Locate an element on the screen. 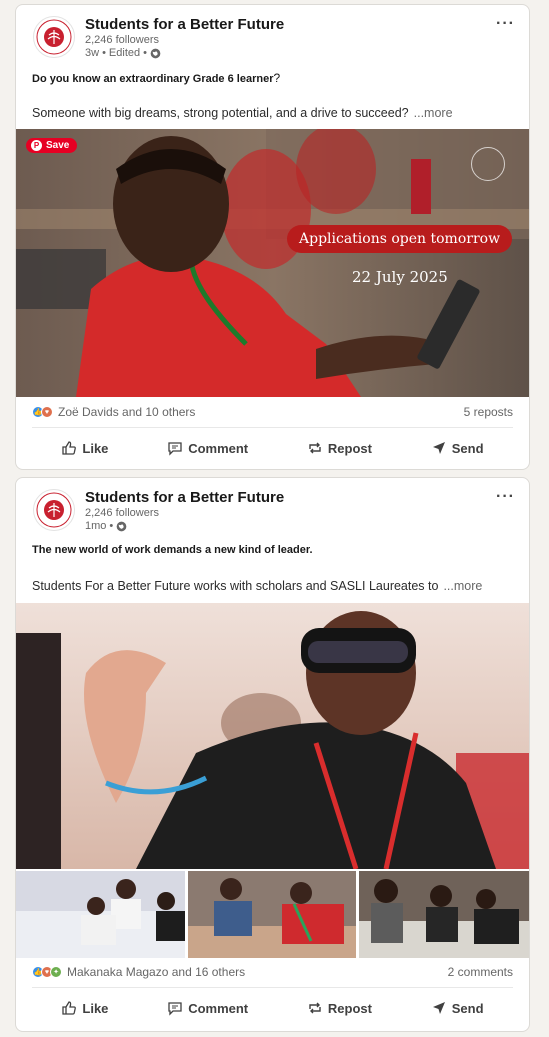 This screenshot has width=549, height=1037. image-banner: Applications open tomorrow is located at coordinates (400, 239).